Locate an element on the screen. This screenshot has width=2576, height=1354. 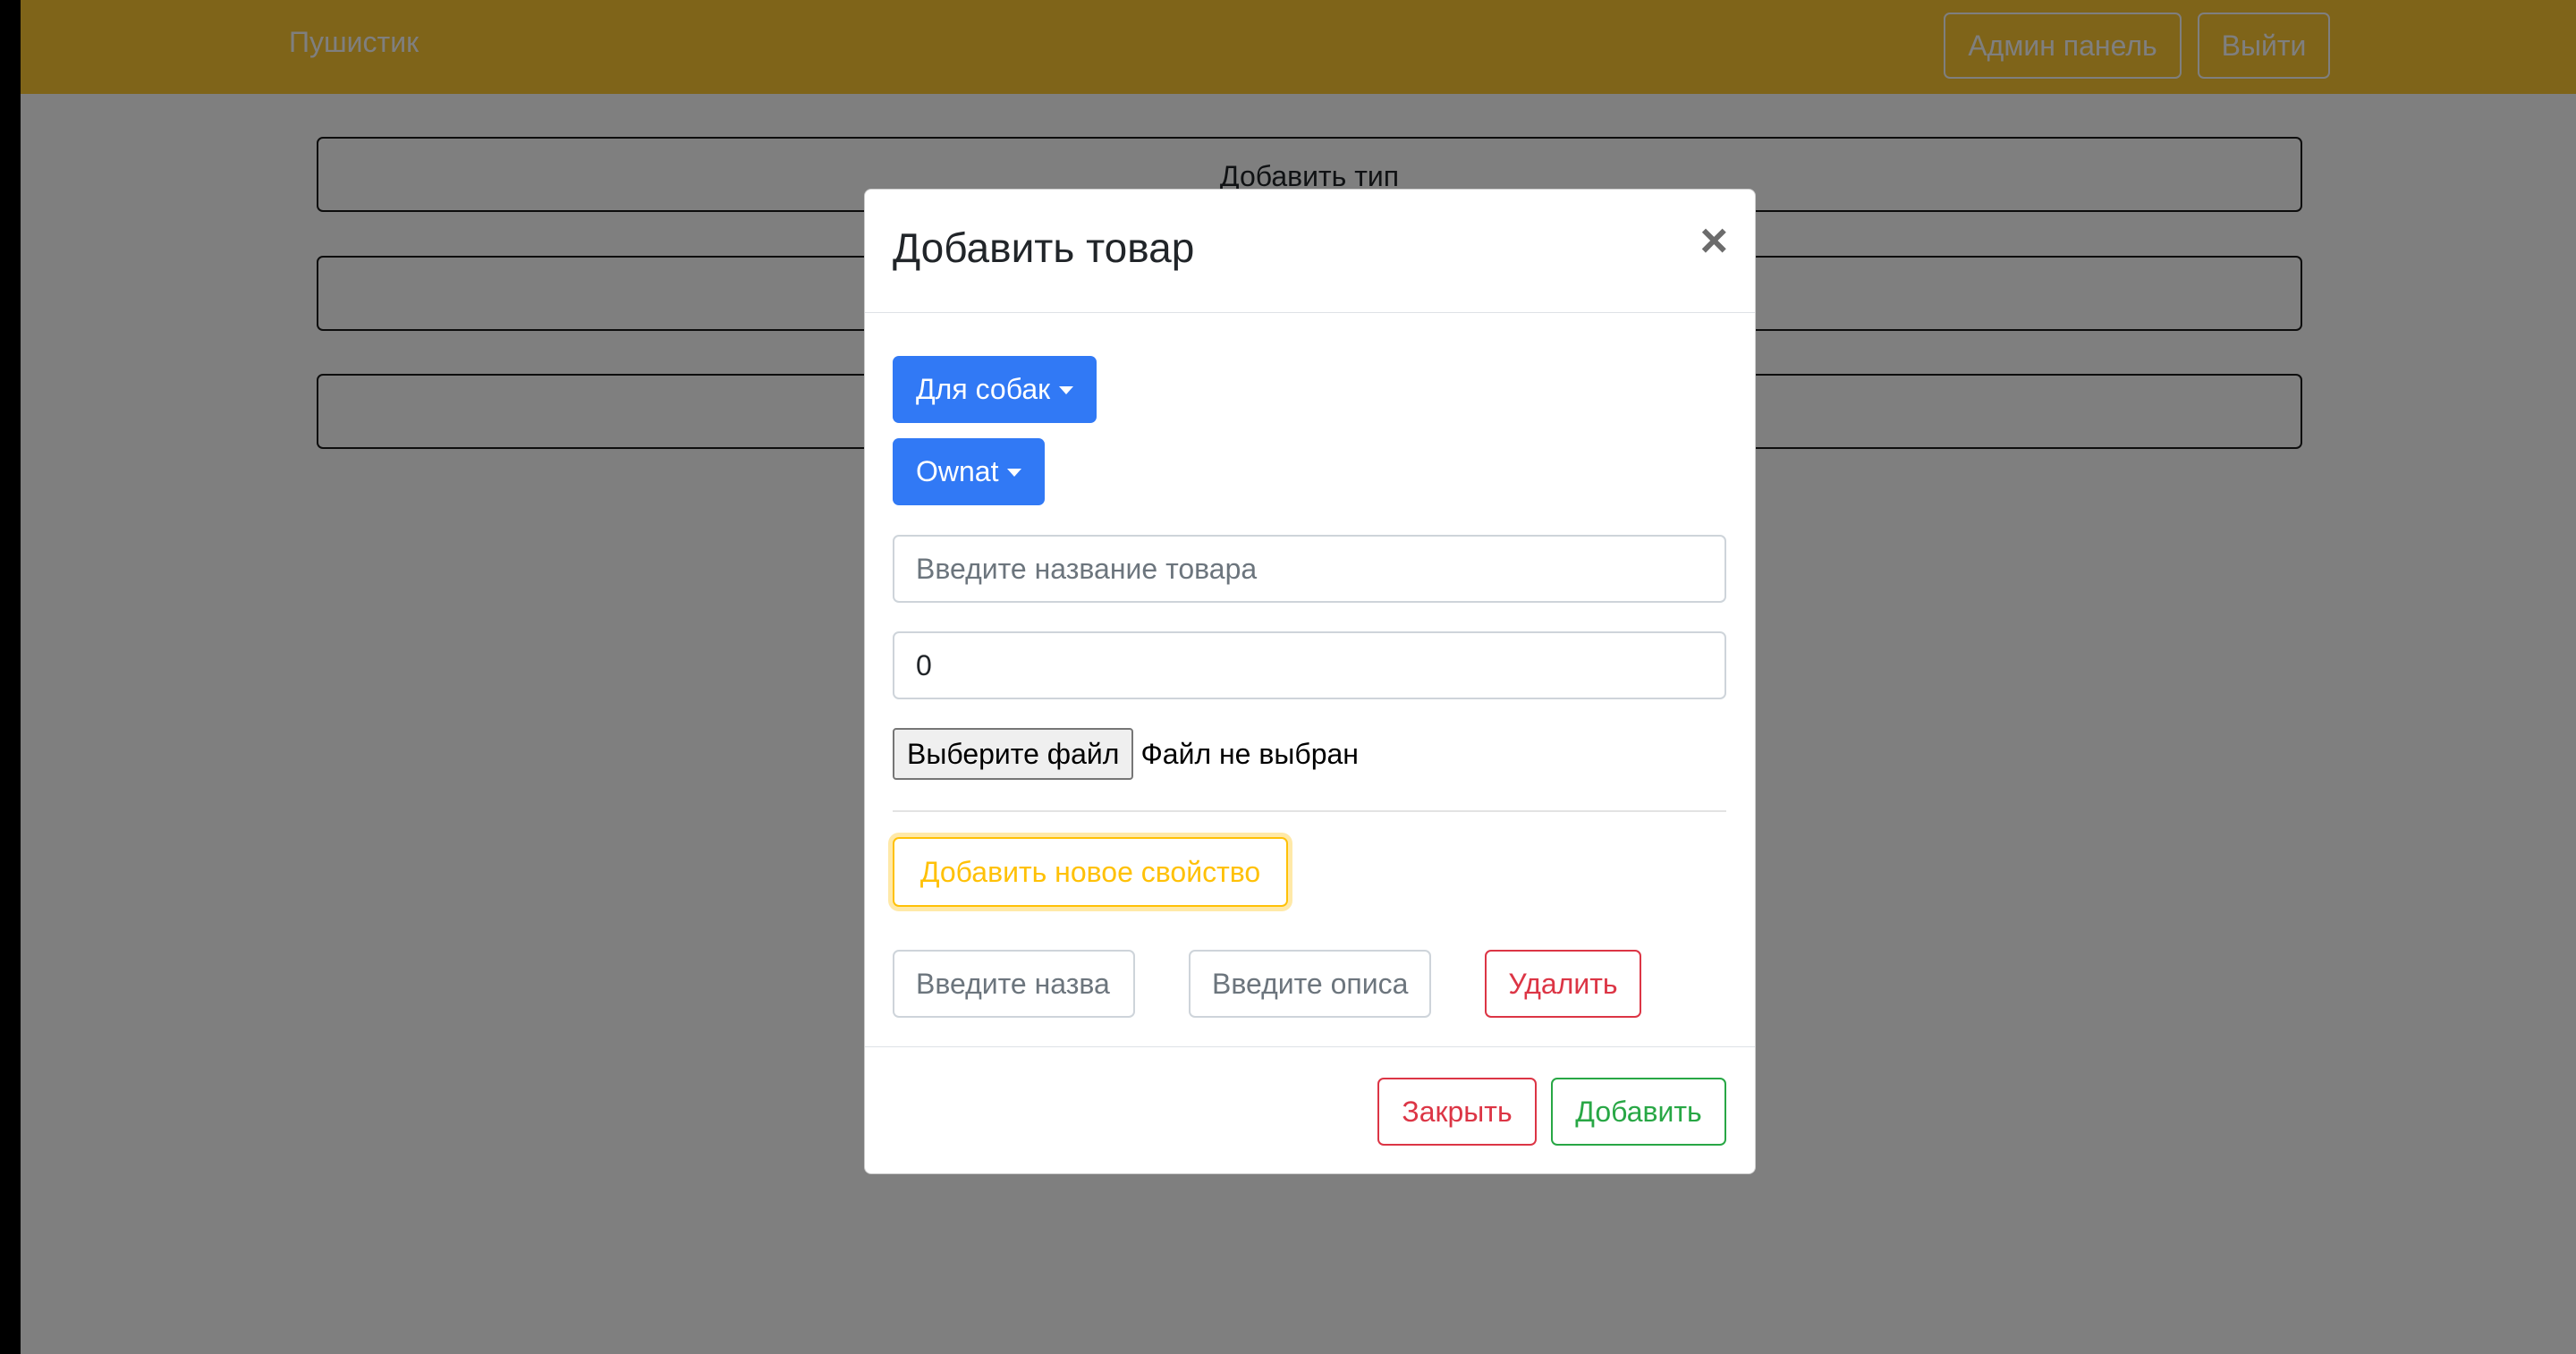
modal-title: Добавить товар is located at coordinates (1044, 247).